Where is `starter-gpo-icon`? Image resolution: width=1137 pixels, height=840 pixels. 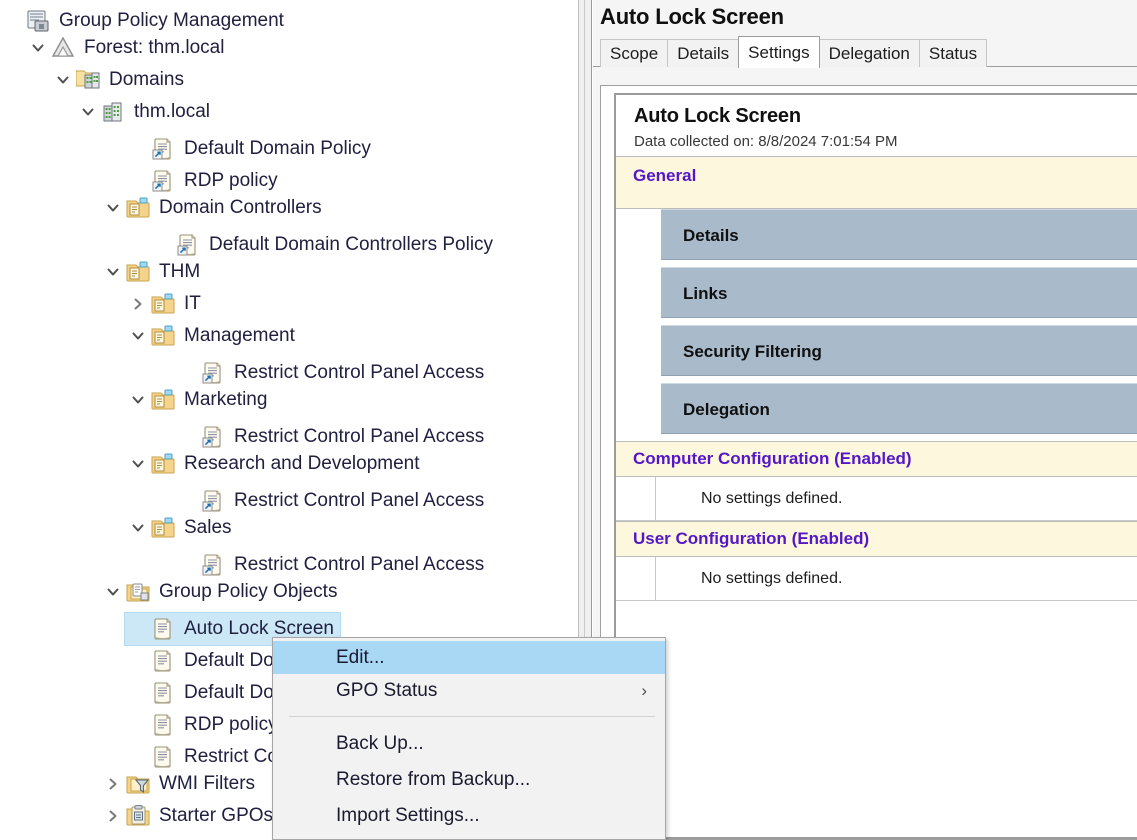 starter-gpo-icon is located at coordinates (139, 816).